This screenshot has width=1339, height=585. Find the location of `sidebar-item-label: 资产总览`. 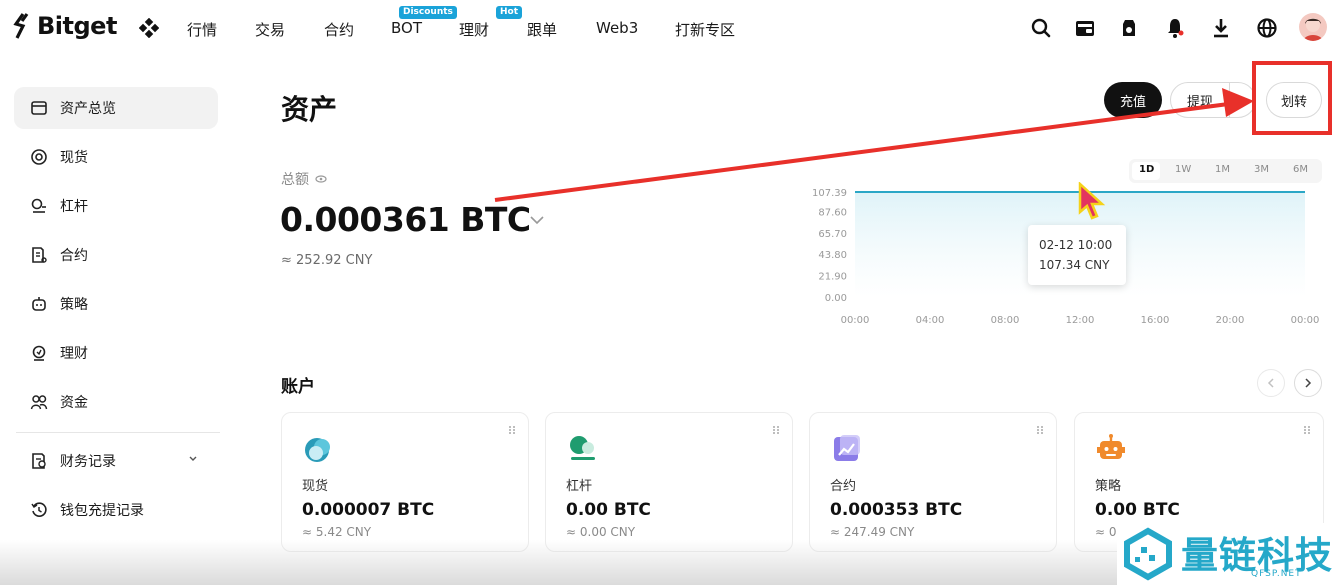

sidebar-item-label: 资产总览 is located at coordinates (88, 109).